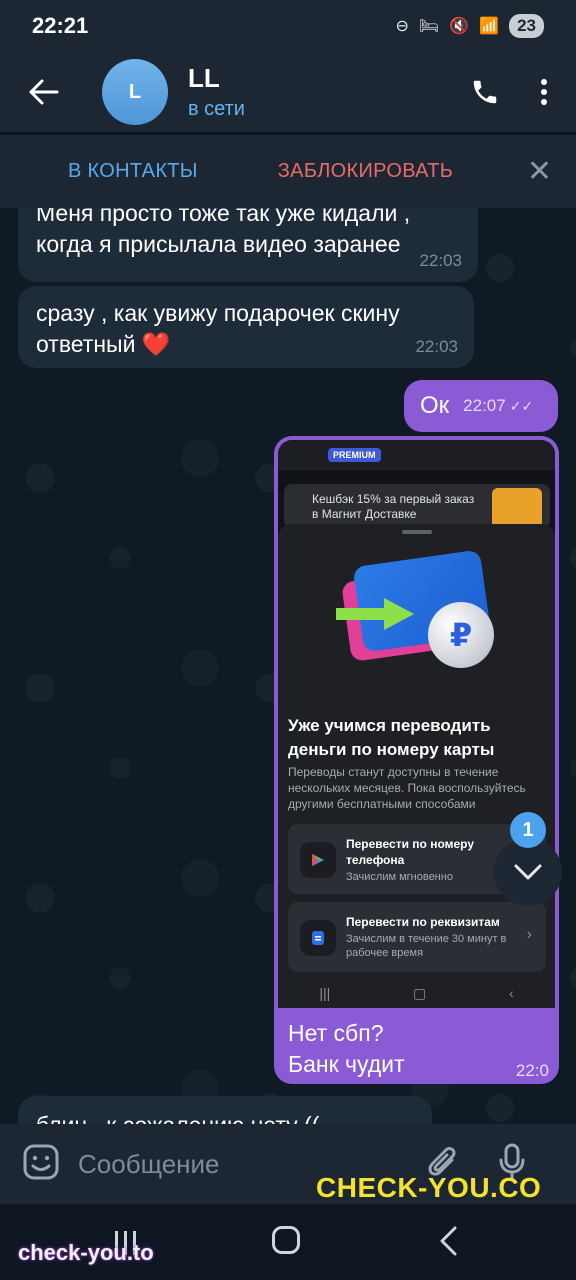  I want to click on watermark-large: CHECK-YOU.CO, so click(429, 1187).